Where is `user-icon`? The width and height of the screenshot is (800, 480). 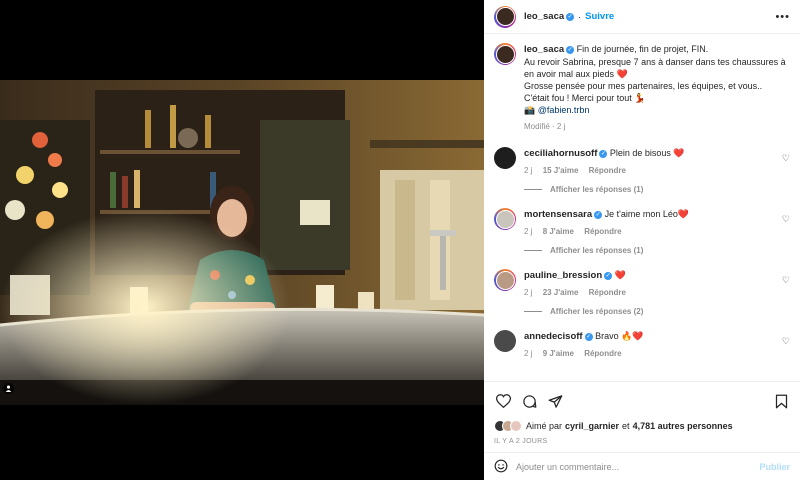
user-icon is located at coordinates (8, 388).